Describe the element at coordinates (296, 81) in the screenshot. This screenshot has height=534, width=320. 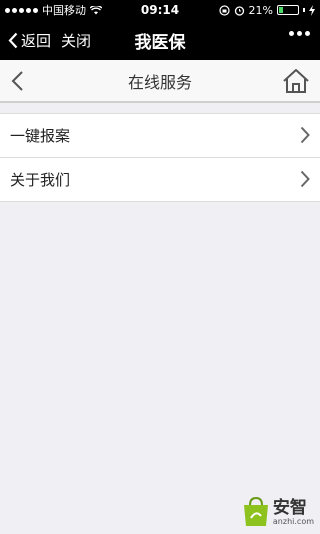
I see `home-icon` at that location.